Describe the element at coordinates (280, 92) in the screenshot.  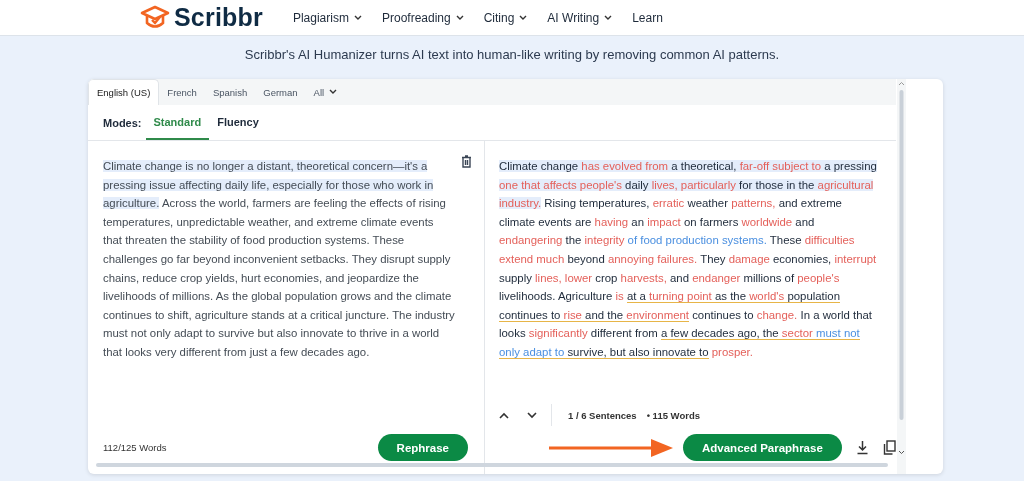
I see `language-tab: German` at that location.